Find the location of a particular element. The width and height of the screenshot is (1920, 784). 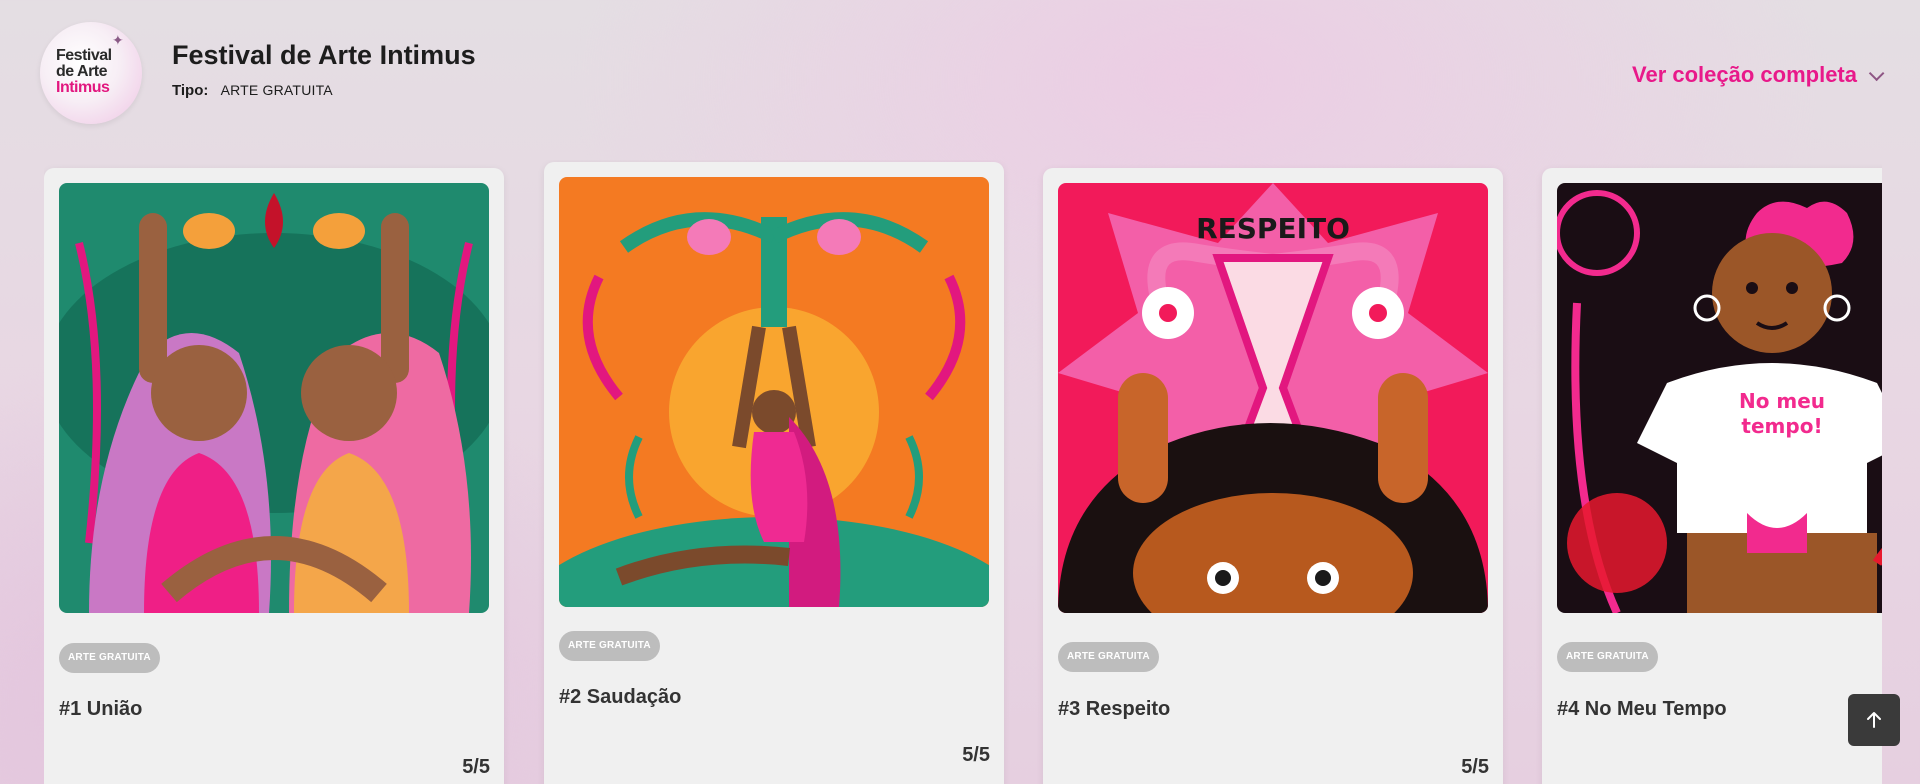

art-text-no-meu: No meu is located at coordinates (1782, 401).